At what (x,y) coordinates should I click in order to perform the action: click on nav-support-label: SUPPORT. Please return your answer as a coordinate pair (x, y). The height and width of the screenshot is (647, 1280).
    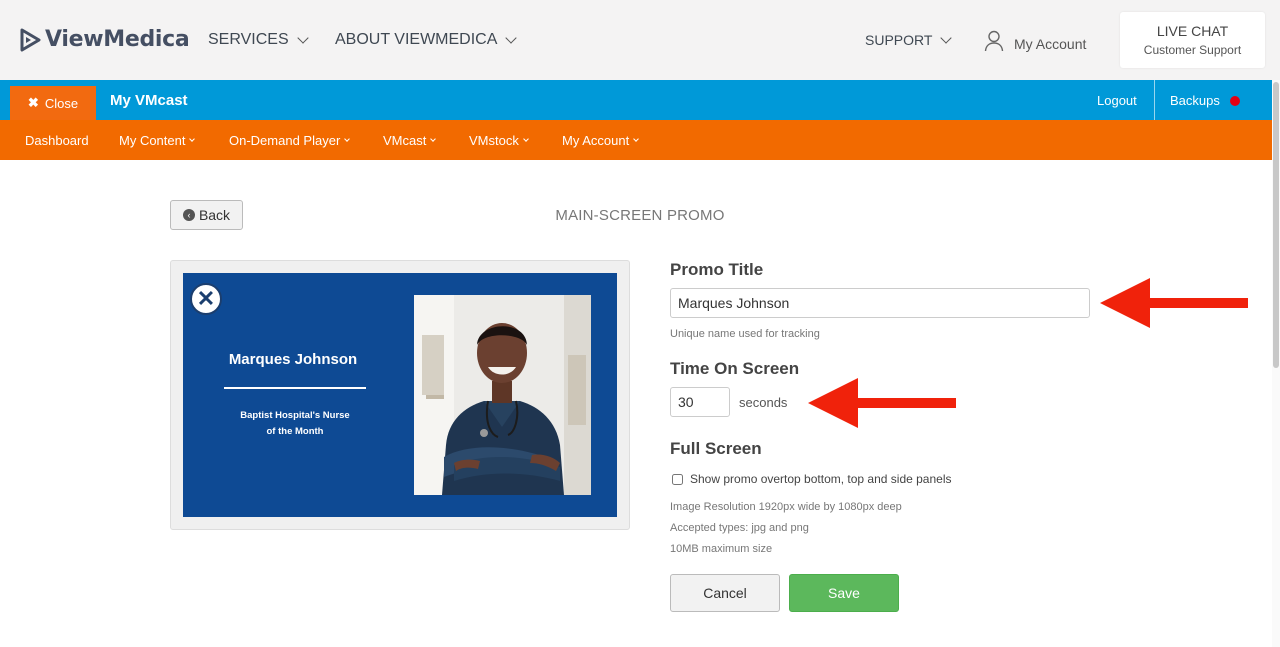
    Looking at the image, I should click on (899, 40).